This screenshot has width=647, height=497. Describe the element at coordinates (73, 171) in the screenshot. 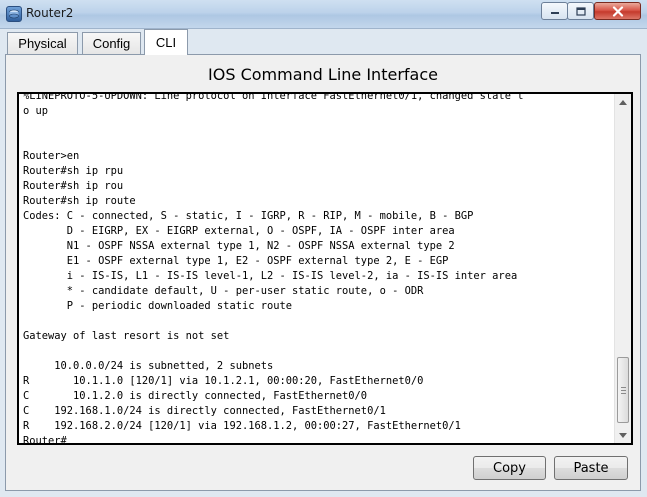

I see `terminal-line: Router#sh ip rpu` at that location.